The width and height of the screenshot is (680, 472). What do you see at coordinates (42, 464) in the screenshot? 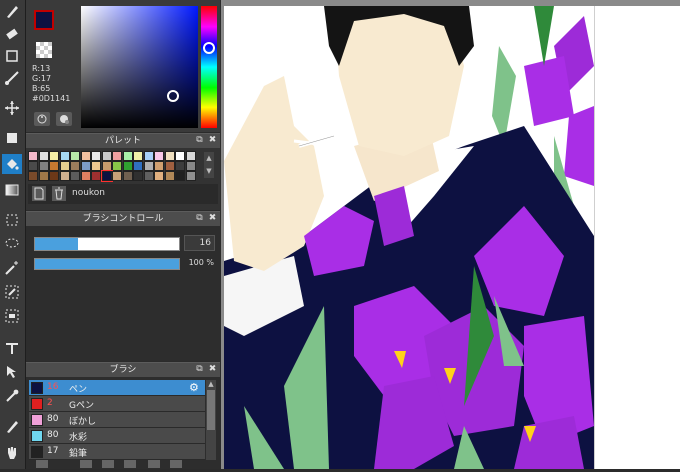
I see `brush-add-icon` at bounding box center [42, 464].